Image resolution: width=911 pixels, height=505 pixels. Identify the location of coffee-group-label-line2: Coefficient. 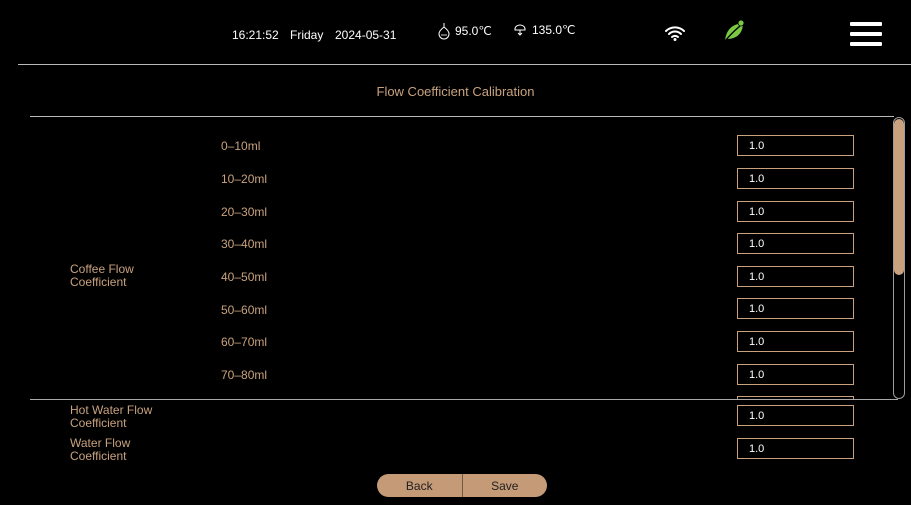
(98, 282).